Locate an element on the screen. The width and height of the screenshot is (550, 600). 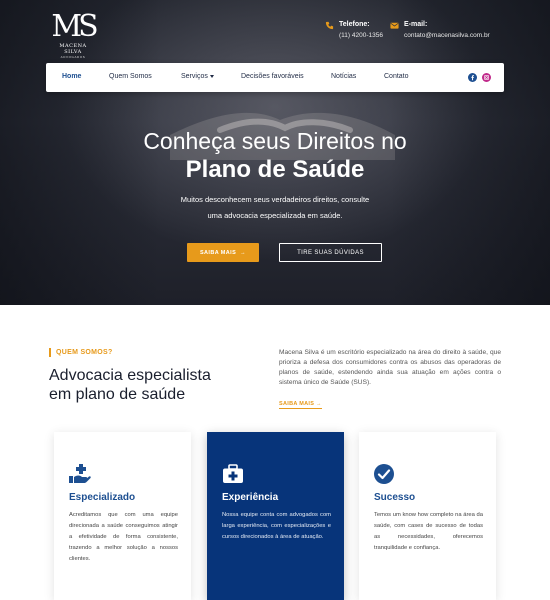
tire-duvidas-button: TIRE SUAS DÚVIDAS is located at coordinates (330, 252).